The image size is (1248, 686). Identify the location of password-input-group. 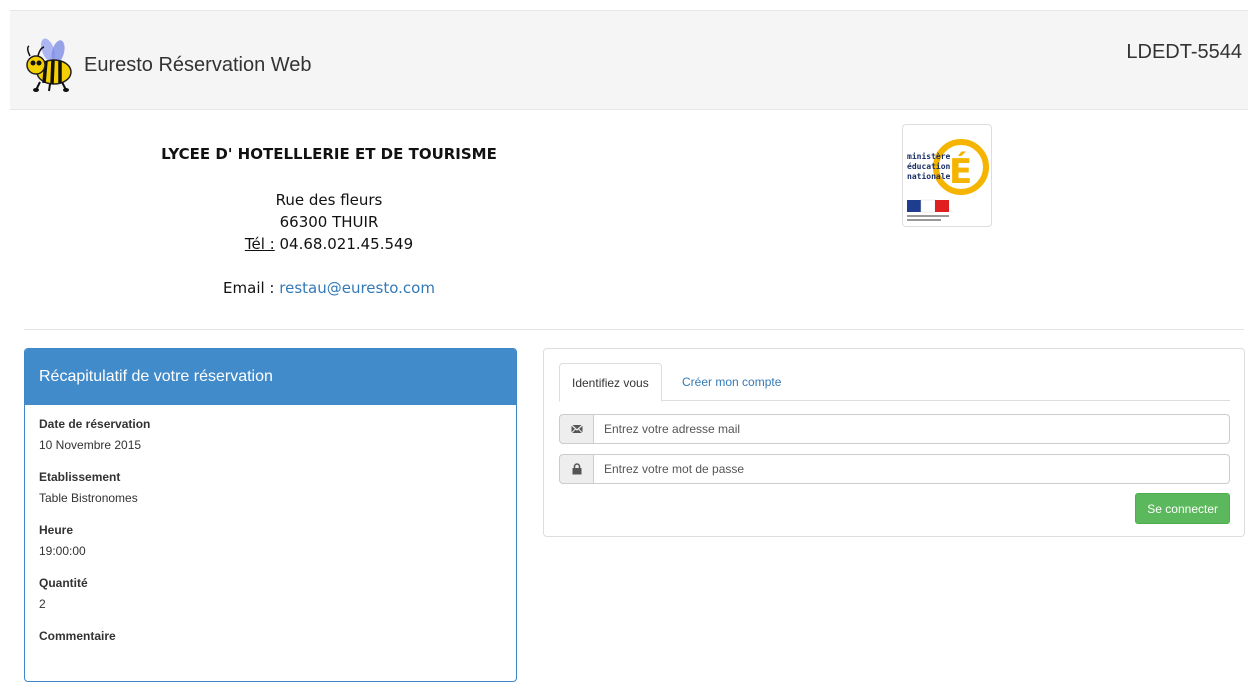
(894, 469).